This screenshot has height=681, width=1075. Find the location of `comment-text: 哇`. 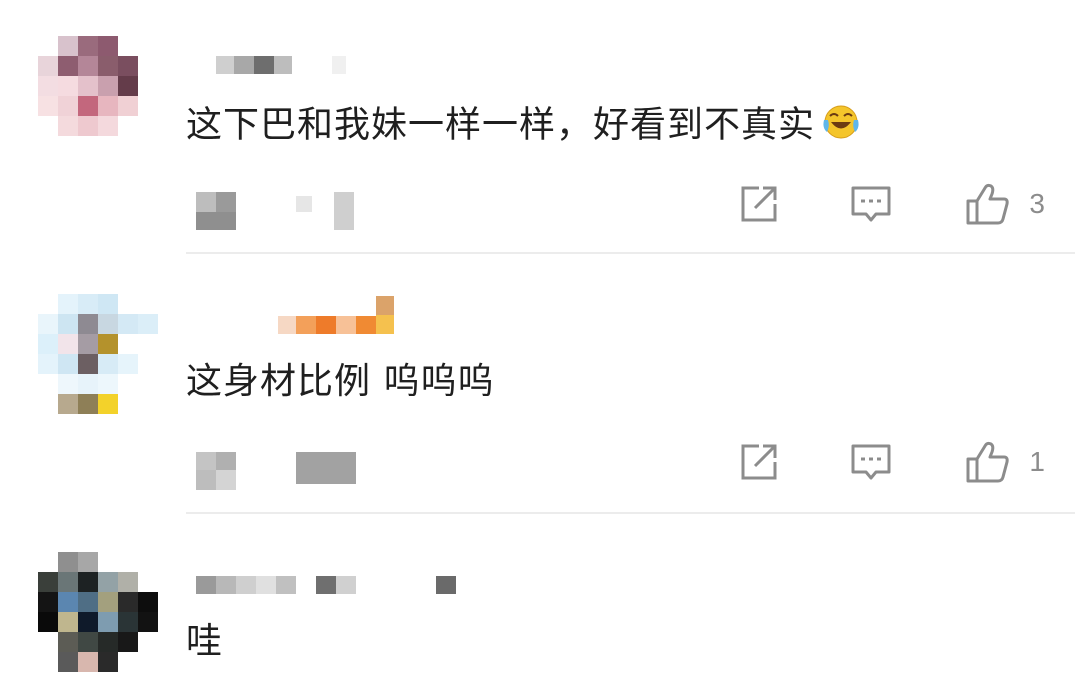

comment-text: 哇 is located at coordinates (205, 641).